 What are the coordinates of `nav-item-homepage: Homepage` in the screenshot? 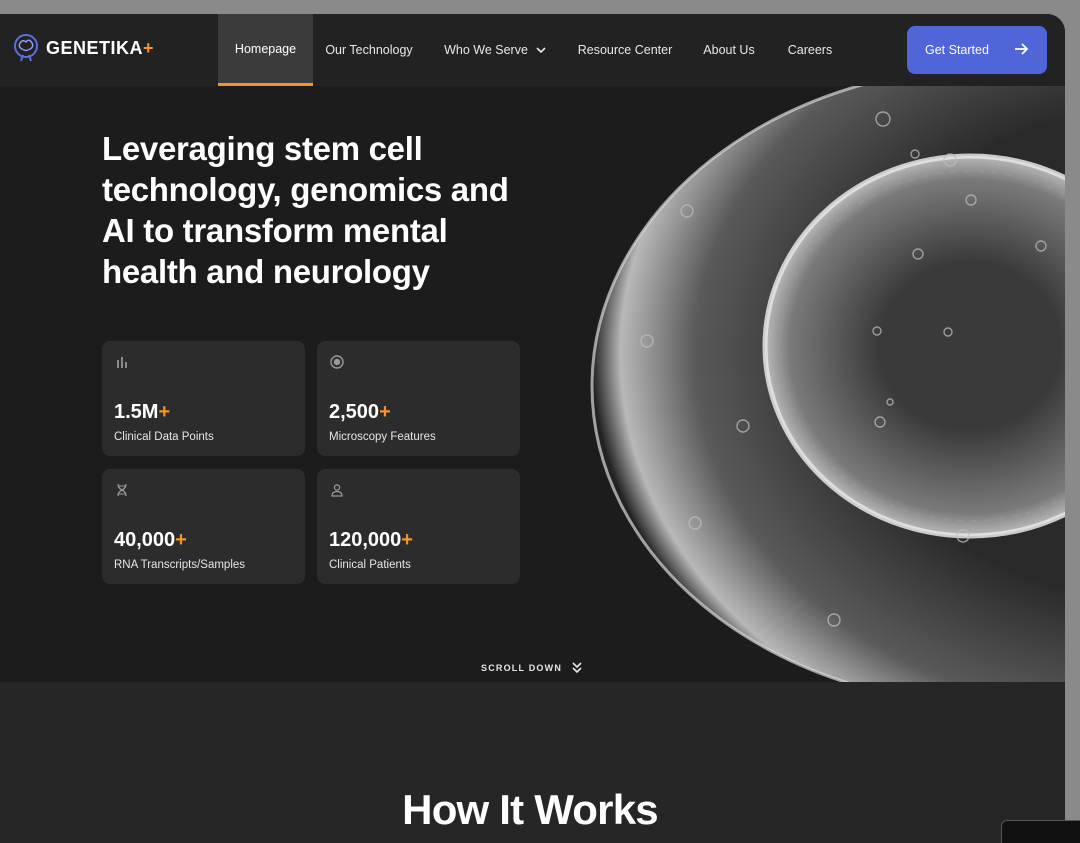 It's located at (265, 50).